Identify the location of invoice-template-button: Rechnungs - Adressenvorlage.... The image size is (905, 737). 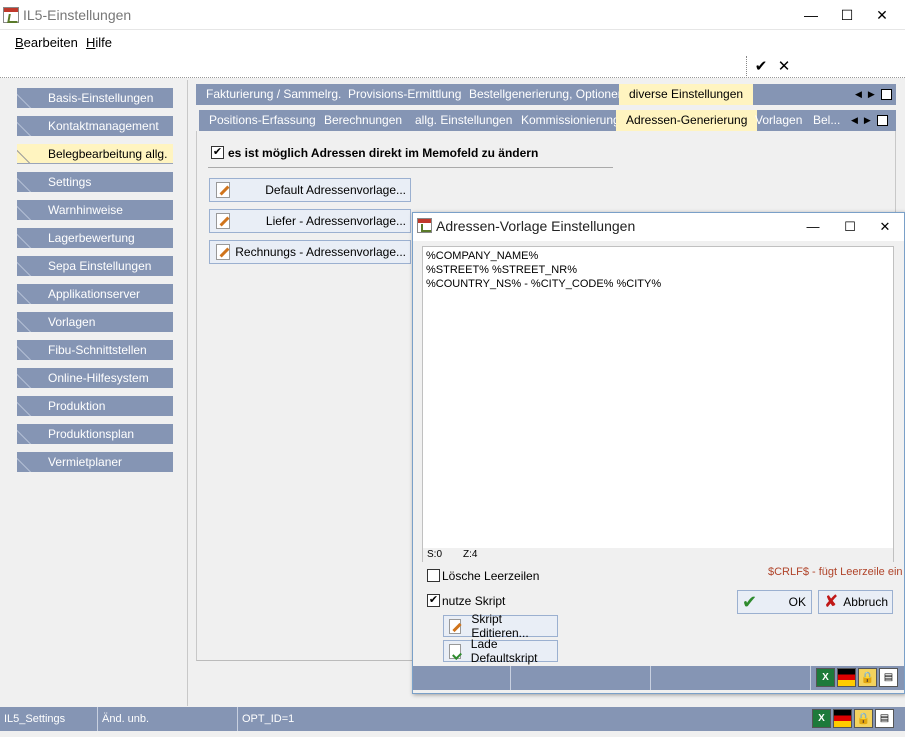
(310, 252).